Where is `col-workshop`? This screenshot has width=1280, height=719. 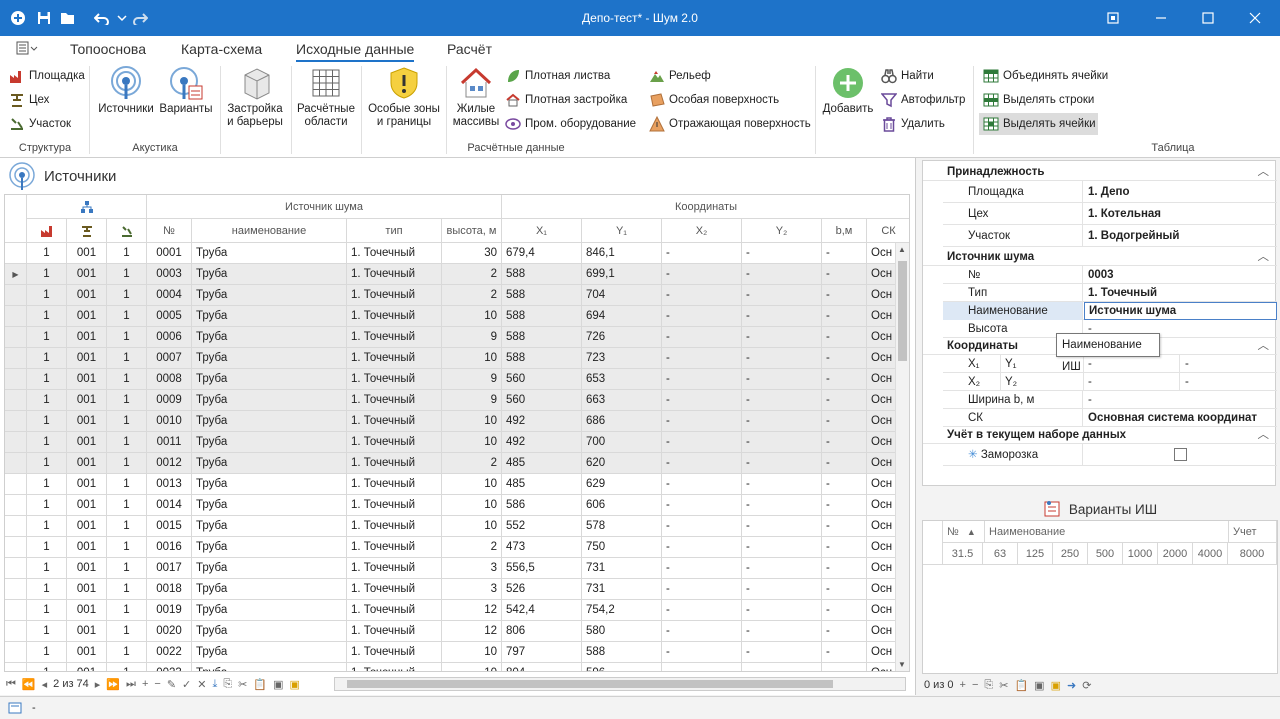 col-workshop is located at coordinates (87, 231).